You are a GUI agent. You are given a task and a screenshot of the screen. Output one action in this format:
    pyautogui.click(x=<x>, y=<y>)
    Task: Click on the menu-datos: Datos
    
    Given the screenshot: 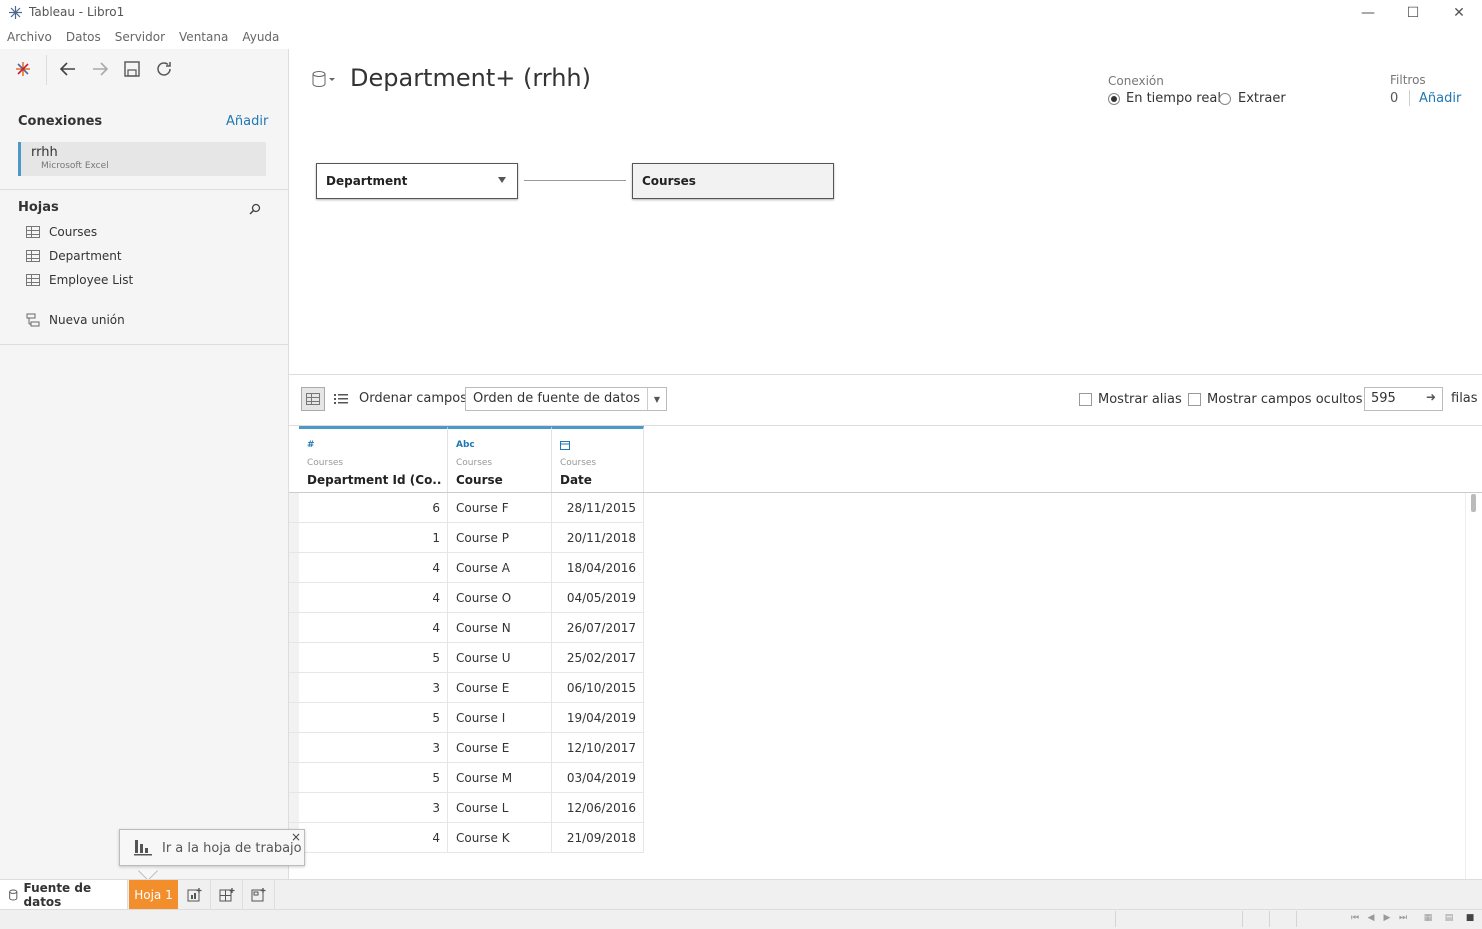 What is the action you would take?
    pyautogui.click(x=83, y=39)
    